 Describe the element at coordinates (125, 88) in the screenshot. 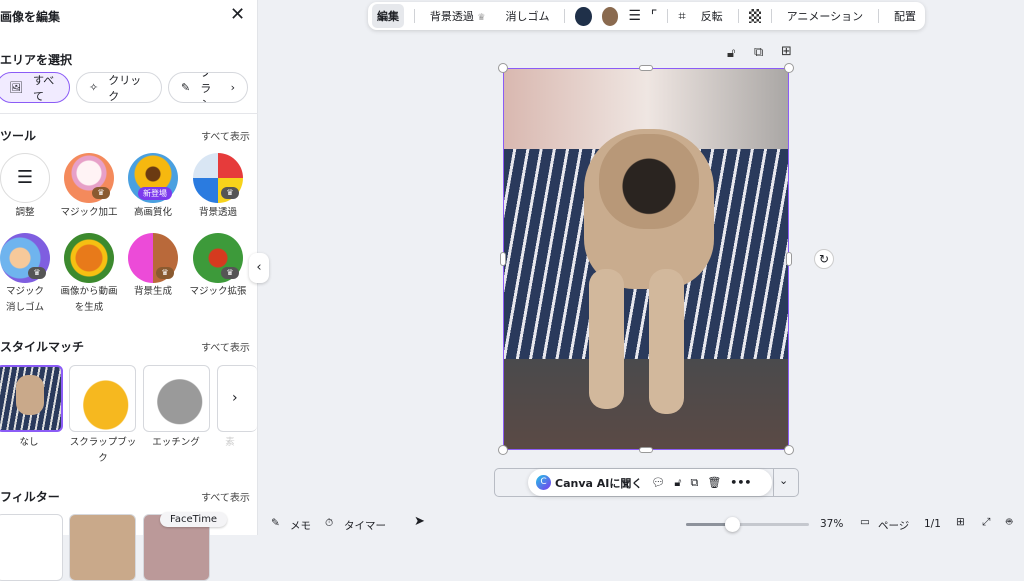

I see `chip-label: クリック` at that location.